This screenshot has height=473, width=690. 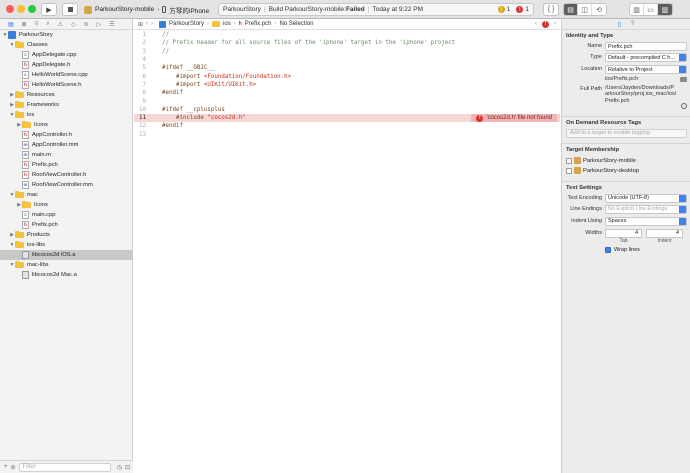 I want to click on target-row: ParkourStory-desktop, so click(x=626, y=171).